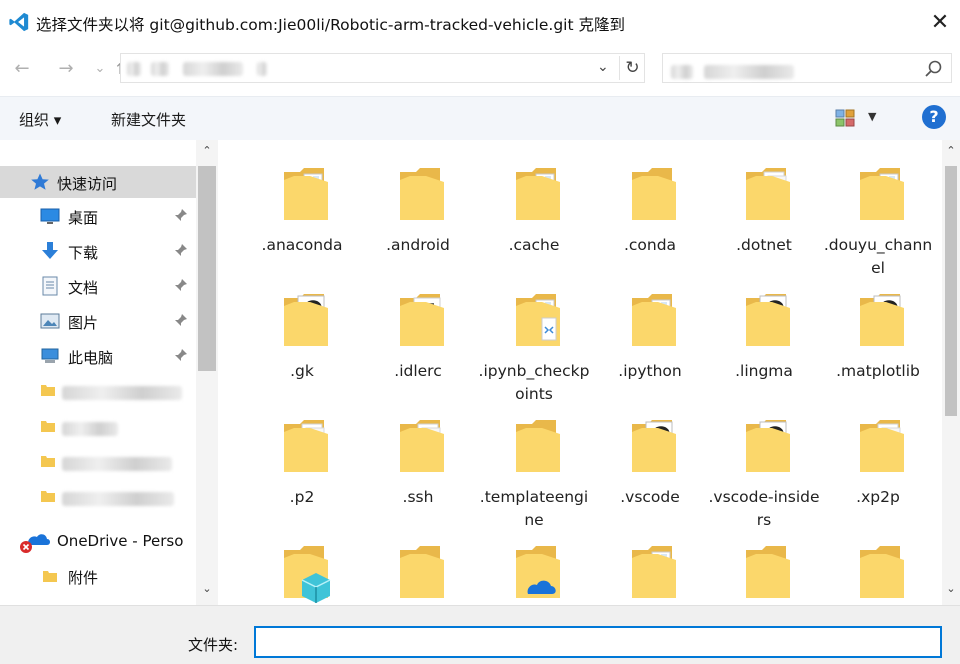  I want to click on search-box, so click(807, 68).